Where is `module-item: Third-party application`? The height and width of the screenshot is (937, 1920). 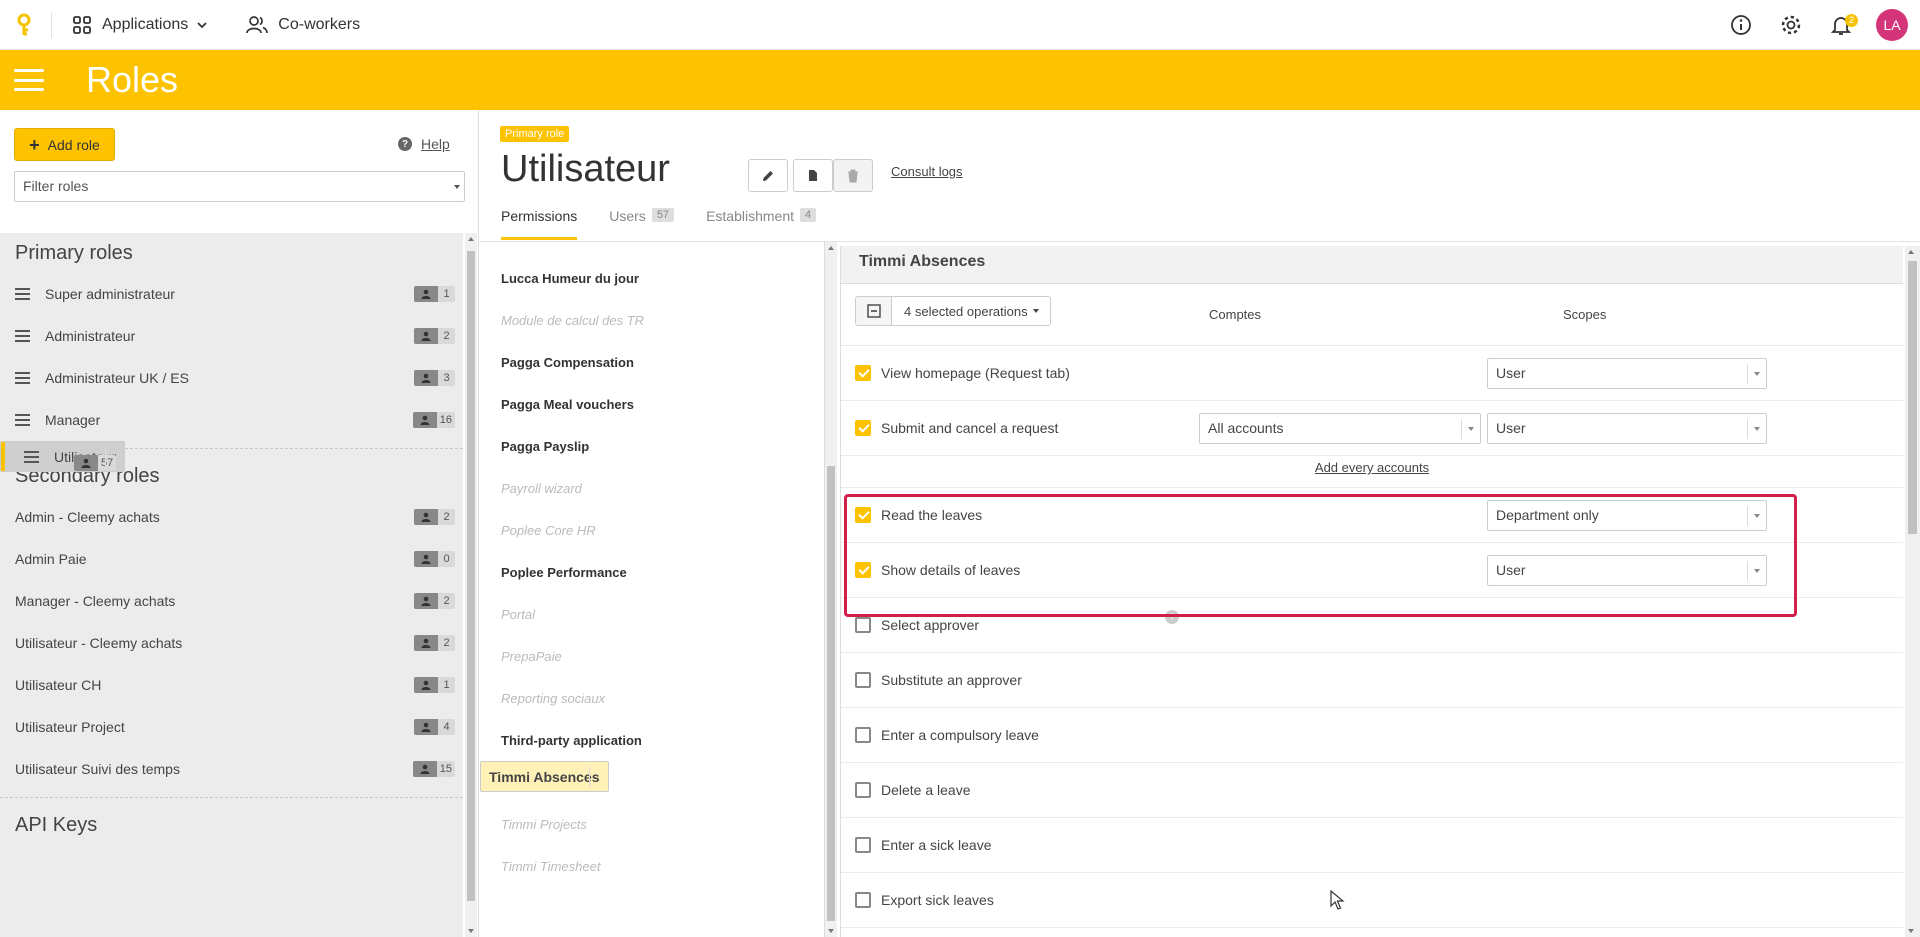
module-item: Third-party application is located at coordinates (652, 740).